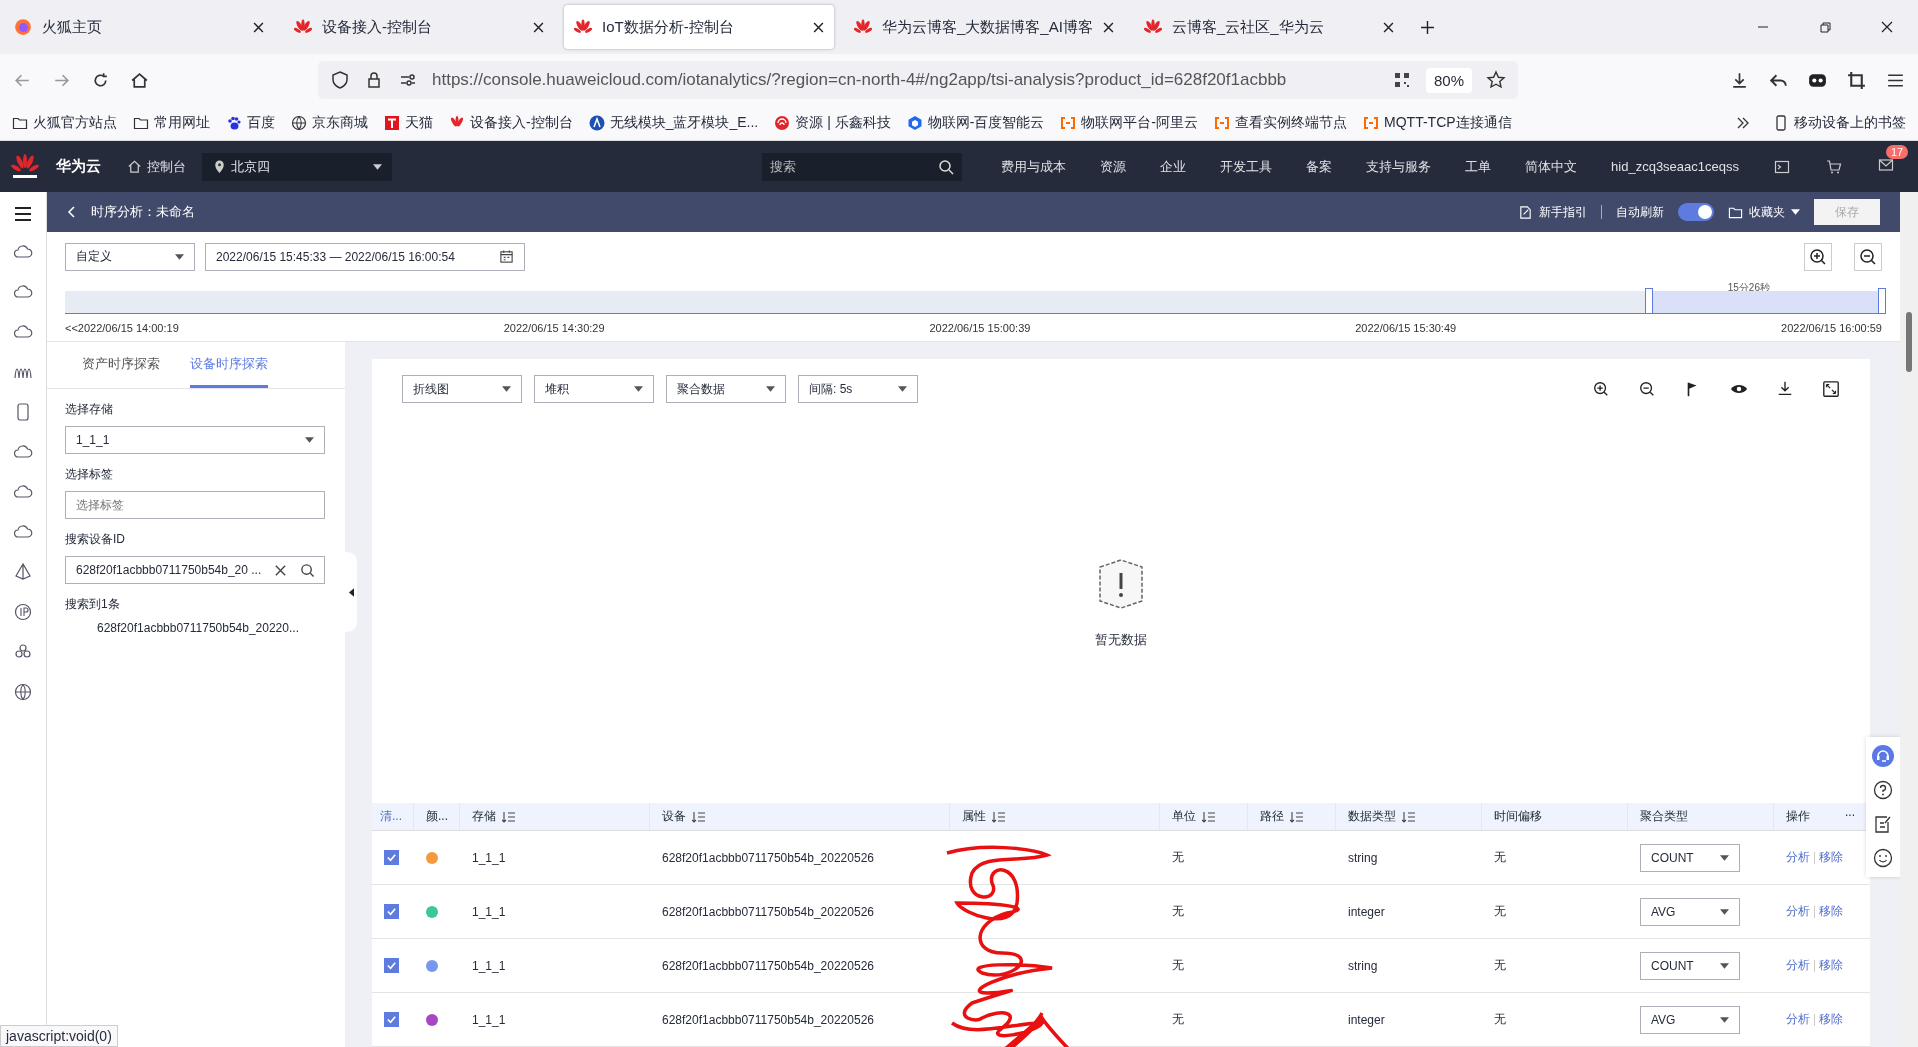 This screenshot has width=1918, height=1047. I want to click on bookmark: 百度, so click(250, 123).